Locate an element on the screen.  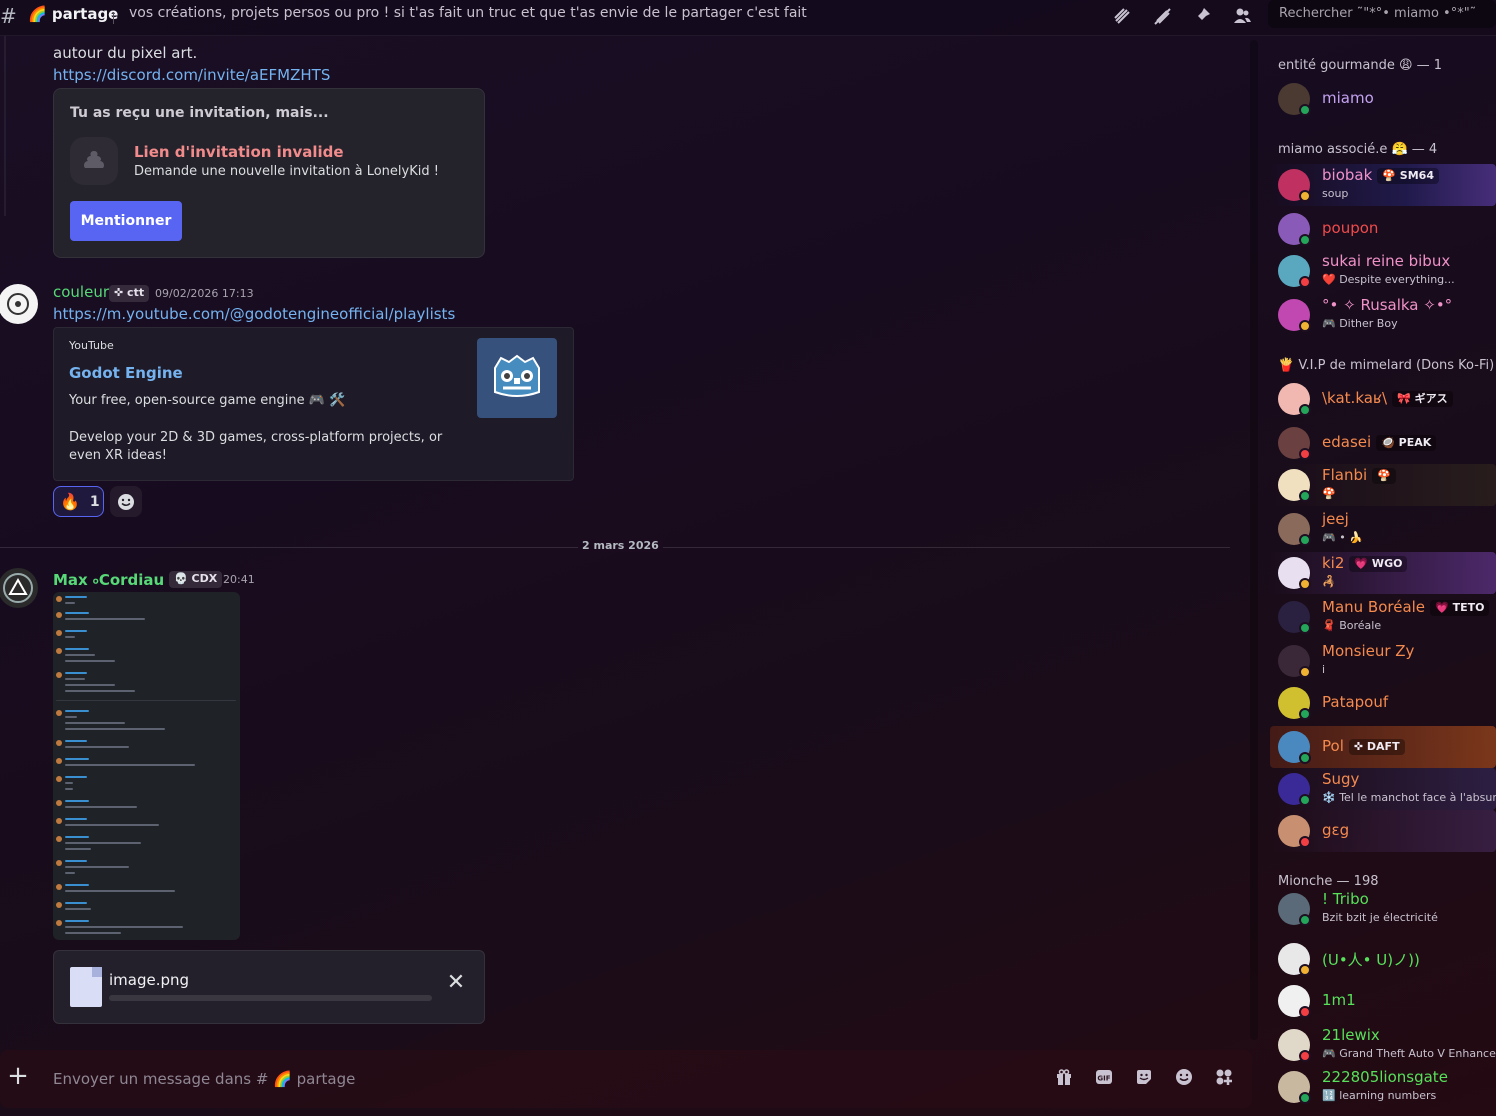
add-reaction-button is located at coordinates (126, 501).